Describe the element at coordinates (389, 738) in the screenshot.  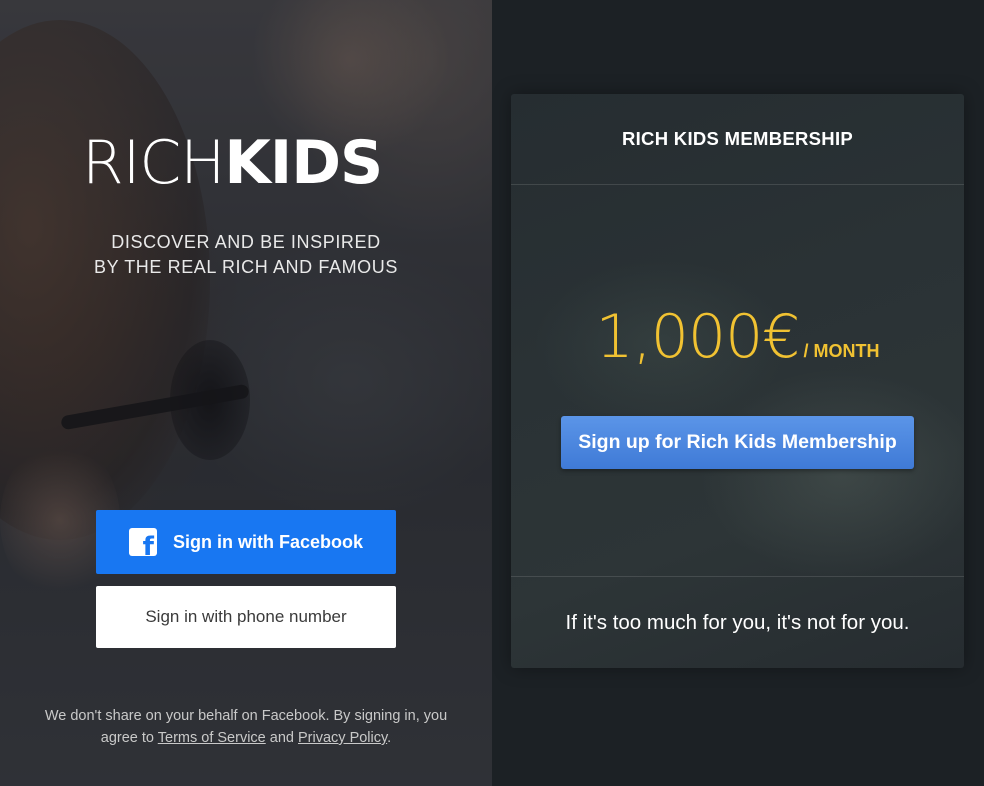
I see `disclaimer-period: .` at that location.